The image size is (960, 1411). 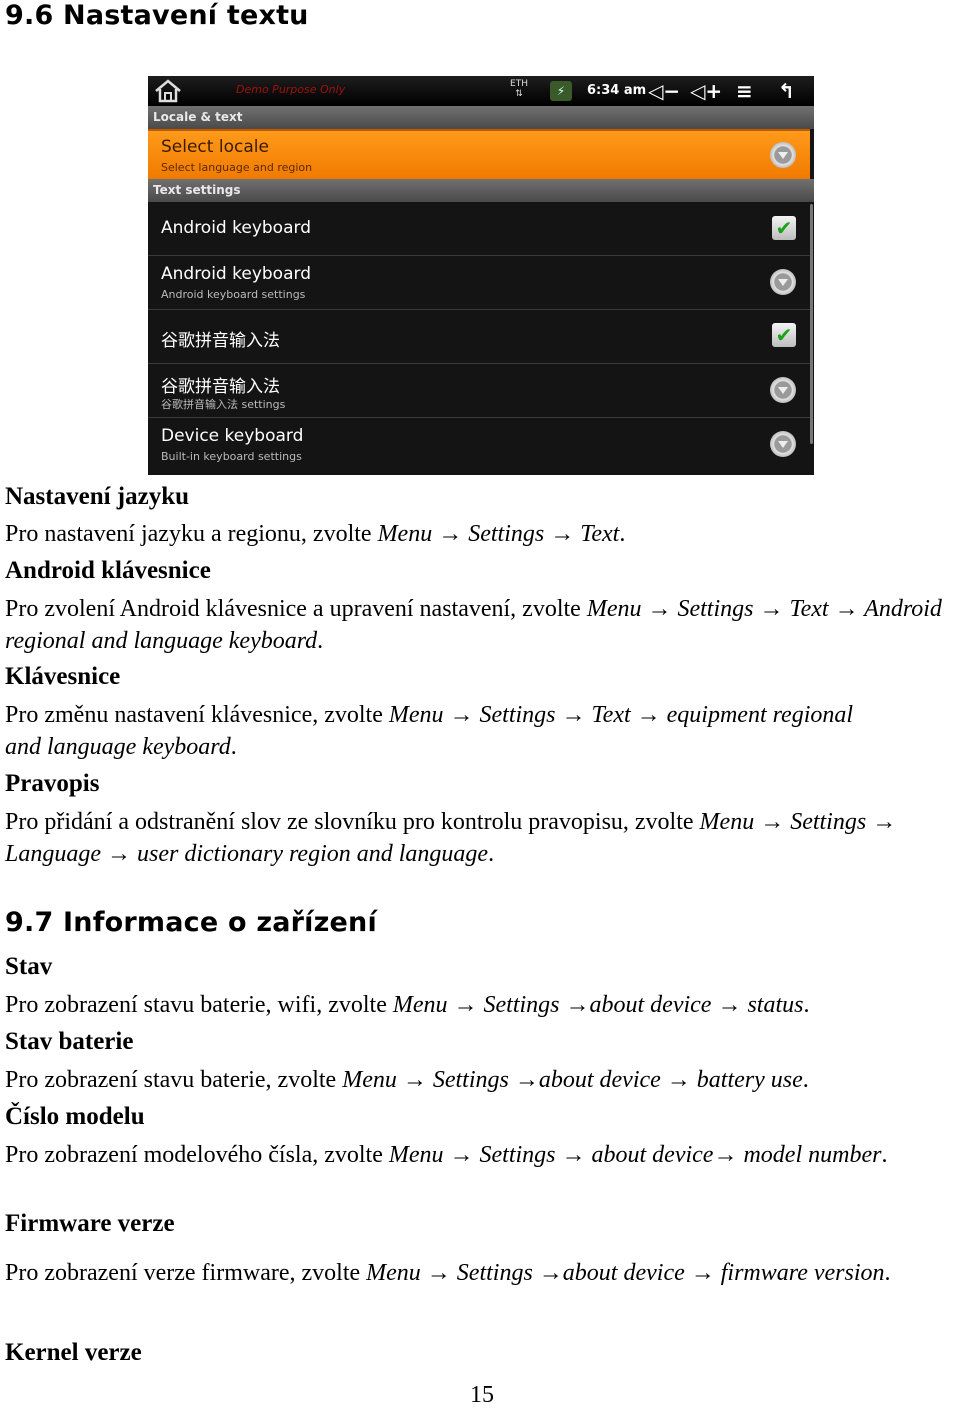 I want to click on subheading: Nastavení jazyku, so click(x=97, y=496).